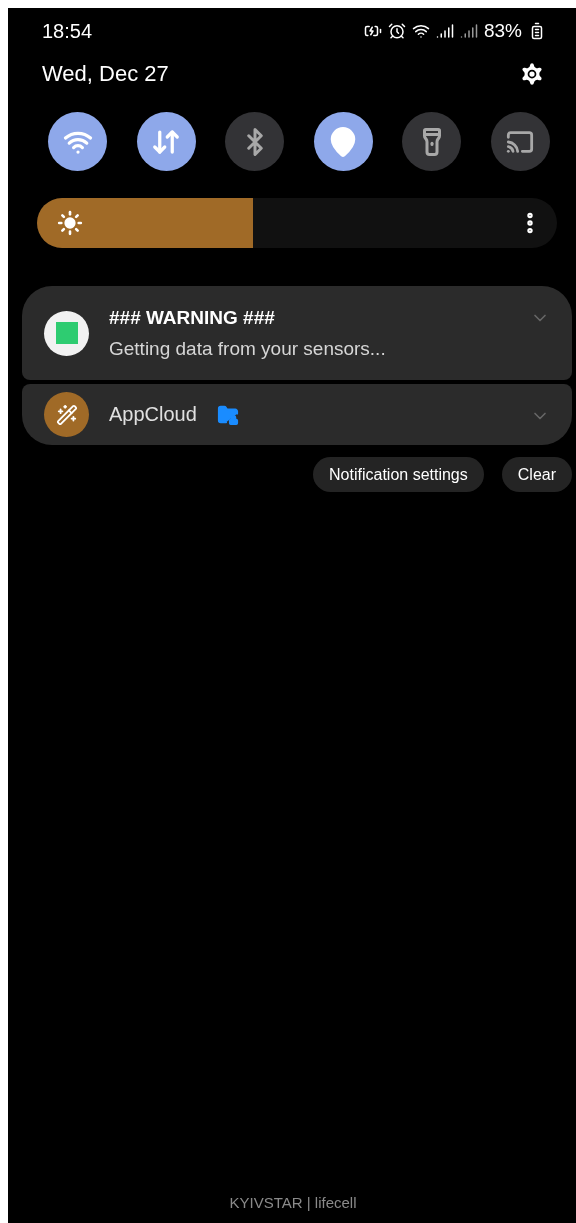 The image size is (576, 1223). What do you see at coordinates (396, 31) in the screenshot?
I see `alarm-icon` at bounding box center [396, 31].